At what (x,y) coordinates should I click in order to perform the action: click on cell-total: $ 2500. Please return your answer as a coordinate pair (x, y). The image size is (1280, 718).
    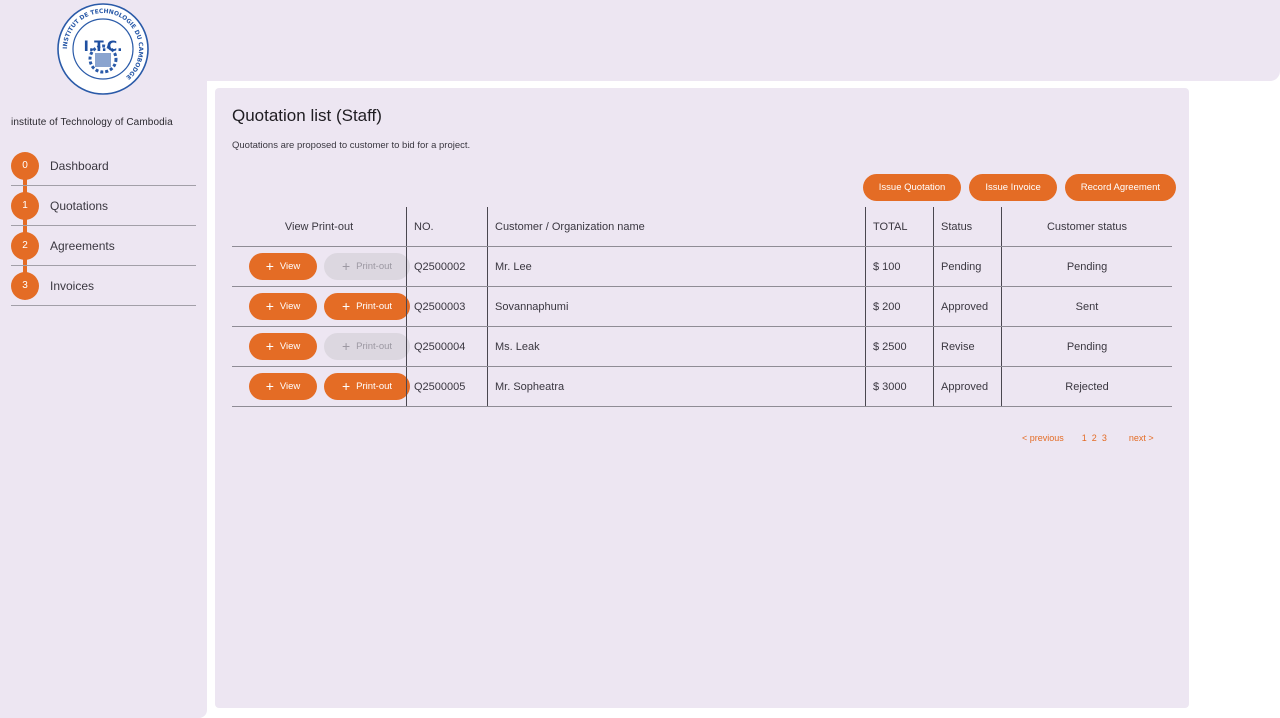
    Looking at the image, I should click on (899, 346).